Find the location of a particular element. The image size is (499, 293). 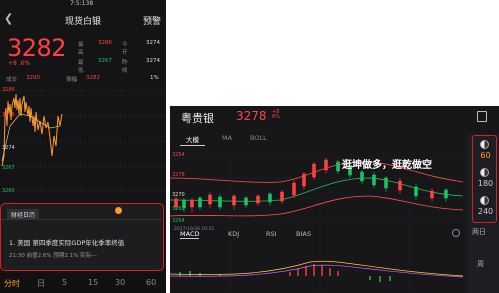

tab-period: 60 is located at coordinates (151, 282).